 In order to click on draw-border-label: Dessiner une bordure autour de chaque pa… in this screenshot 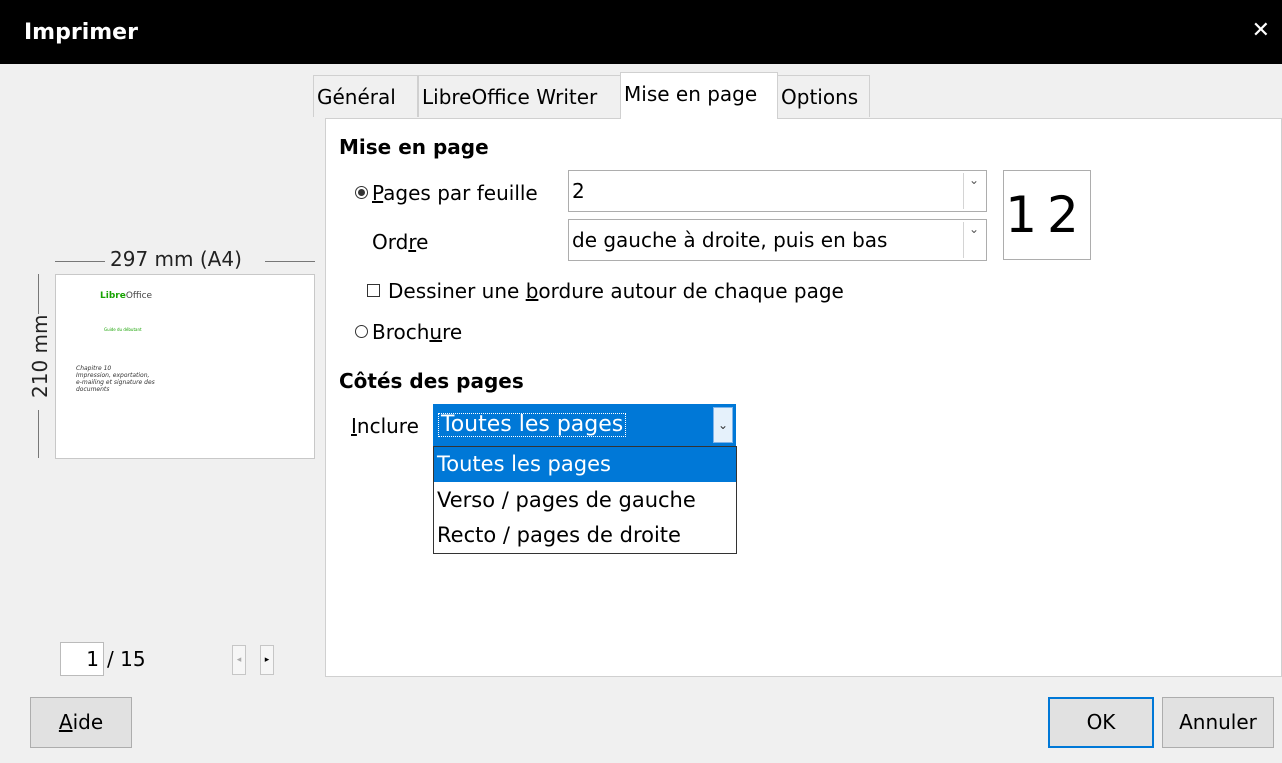, I will do `click(616, 291)`.